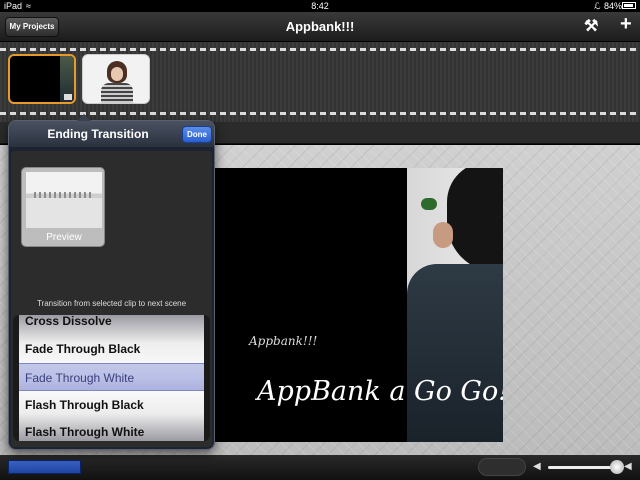 The width and height of the screenshot is (640, 480). I want to click on video-person-ear, so click(443, 235).